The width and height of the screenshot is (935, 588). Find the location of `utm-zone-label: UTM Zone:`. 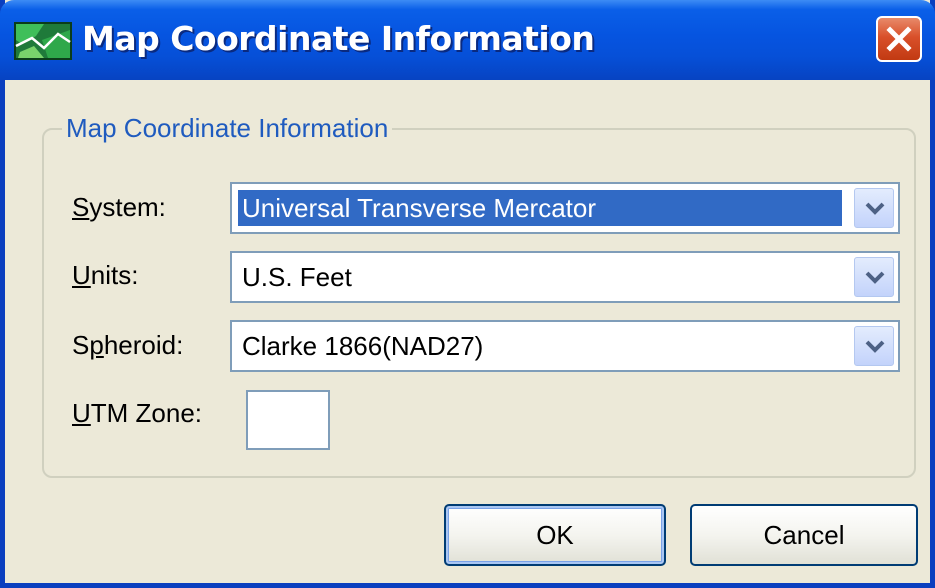

utm-zone-label: UTM Zone: is located at coordinates (137, 413).